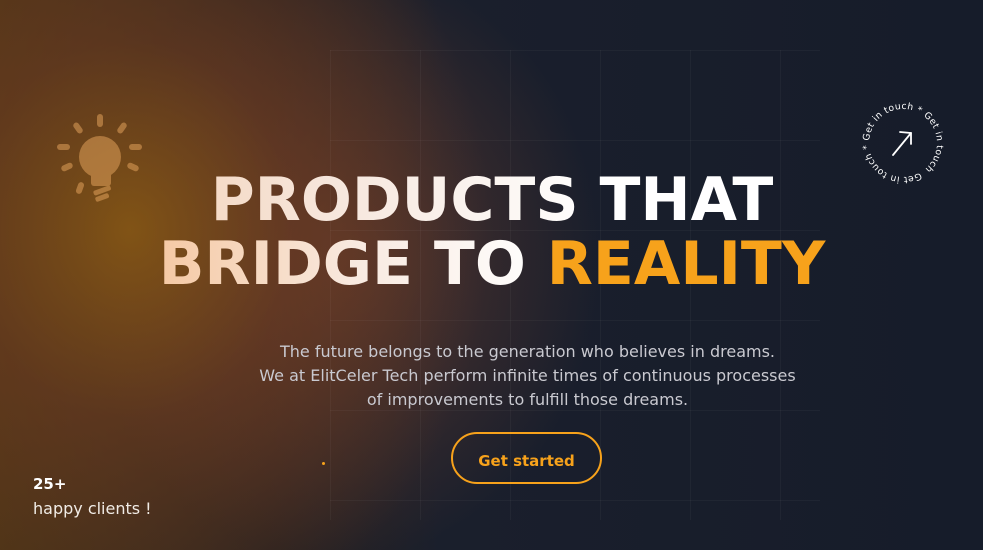 The image size is (983, 550). I want to click on get-started-button: Get started, so click(526, 458).